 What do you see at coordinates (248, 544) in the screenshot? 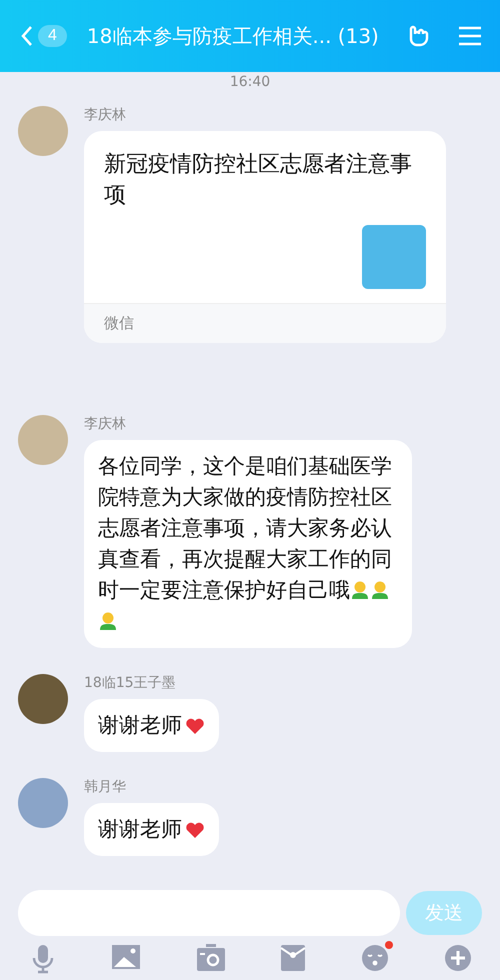
I see `message-bubble: 各位同学，这个是咱们基础医学院特意为大家做的疫情防控社区志愿者注意事项，请大家务必认真查看，再次提醒大家工作的同时一定要注意保护好自己哦` at bounding box center [248, 544].